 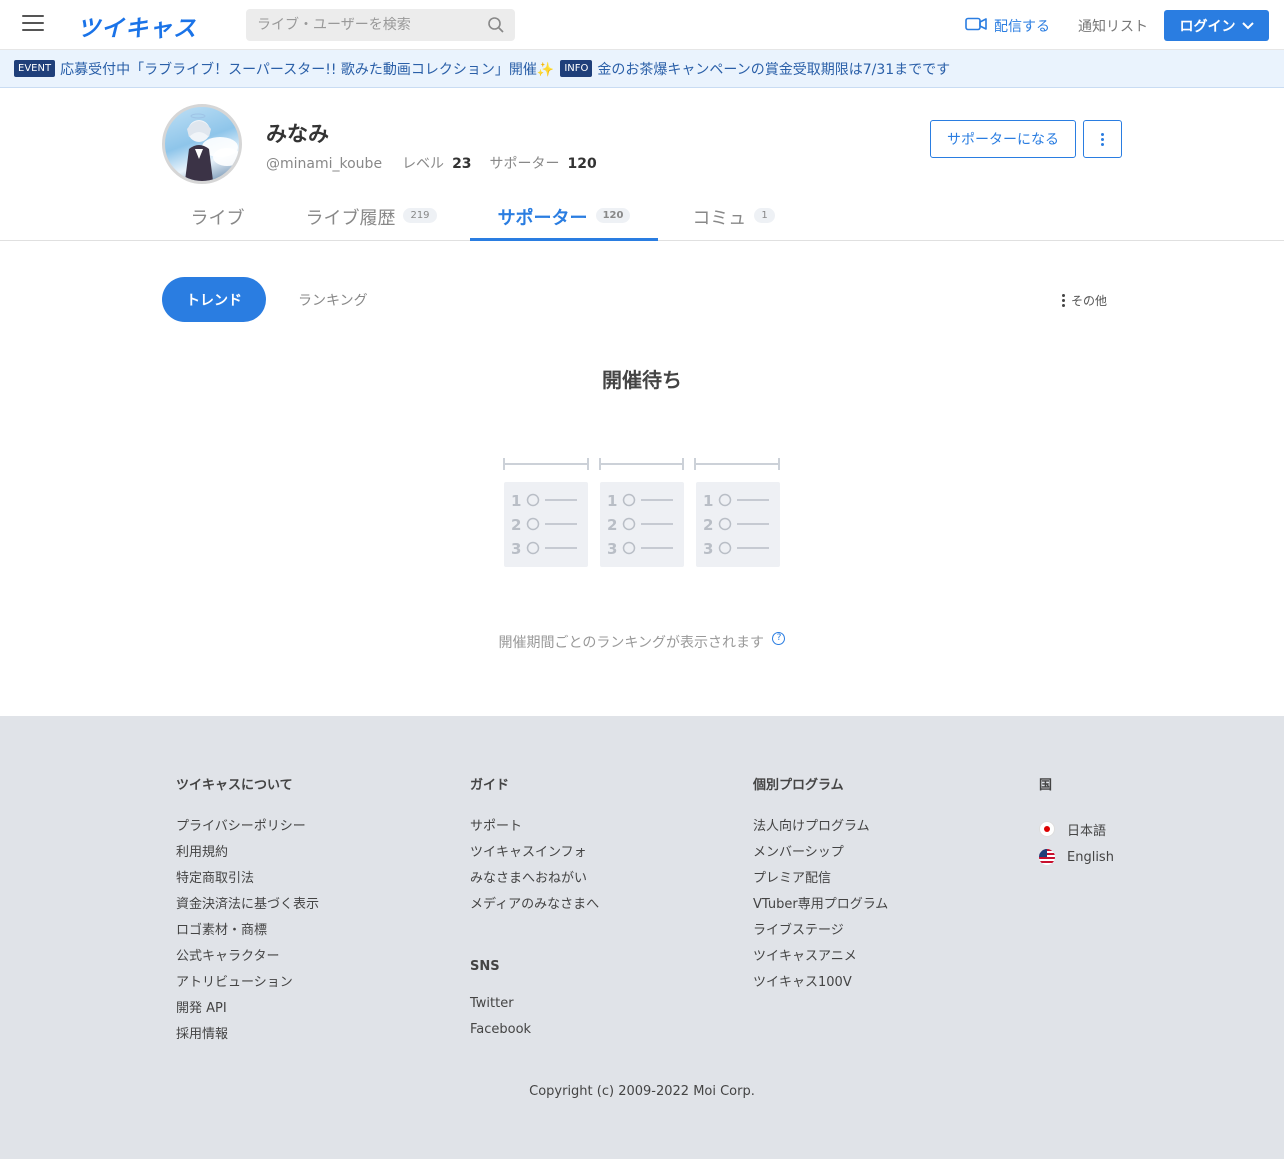 I want to click on event-announcement: 応募受付中「ラブライブ！スーパースター!! 歌みた動画コレクション」開催✨, so click(x=307, y=69).